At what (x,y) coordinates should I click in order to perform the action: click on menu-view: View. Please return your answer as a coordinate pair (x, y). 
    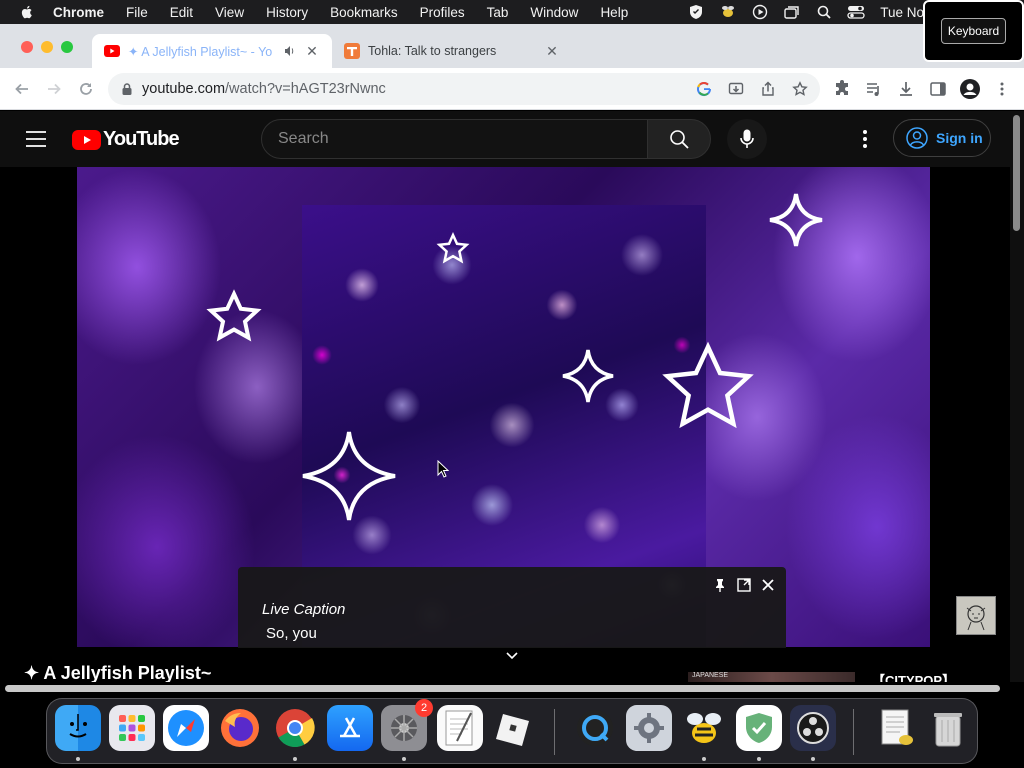
    Looking at the image, I should click on (229, 12).